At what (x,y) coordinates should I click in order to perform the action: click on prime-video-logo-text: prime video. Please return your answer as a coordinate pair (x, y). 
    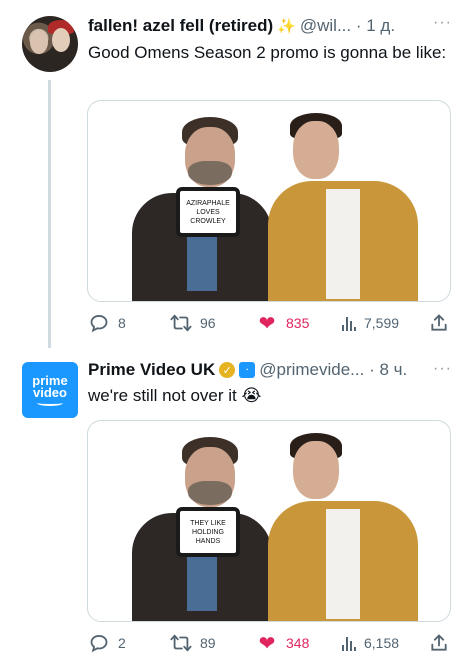
    Looking at the image, I should click on (50, 386).